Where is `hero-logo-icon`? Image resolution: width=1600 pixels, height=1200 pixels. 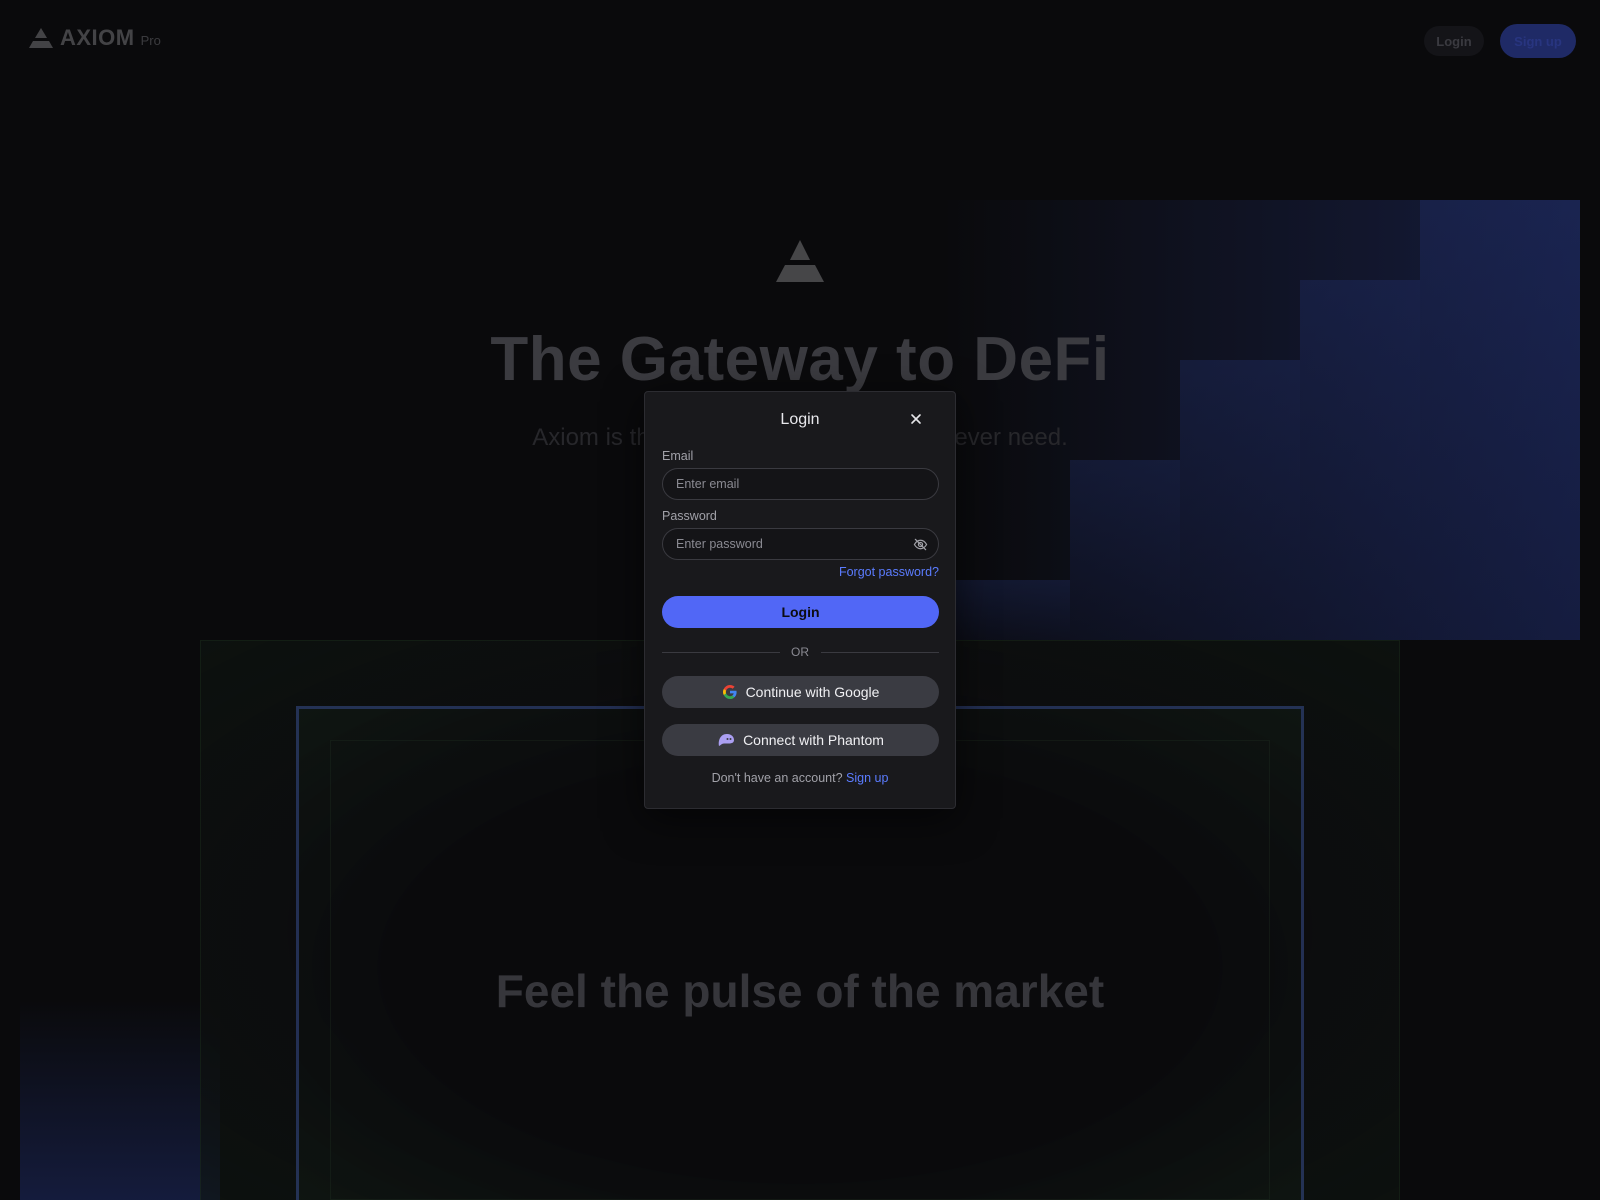 hero-logo-icon is located at coordinates (800, 261).